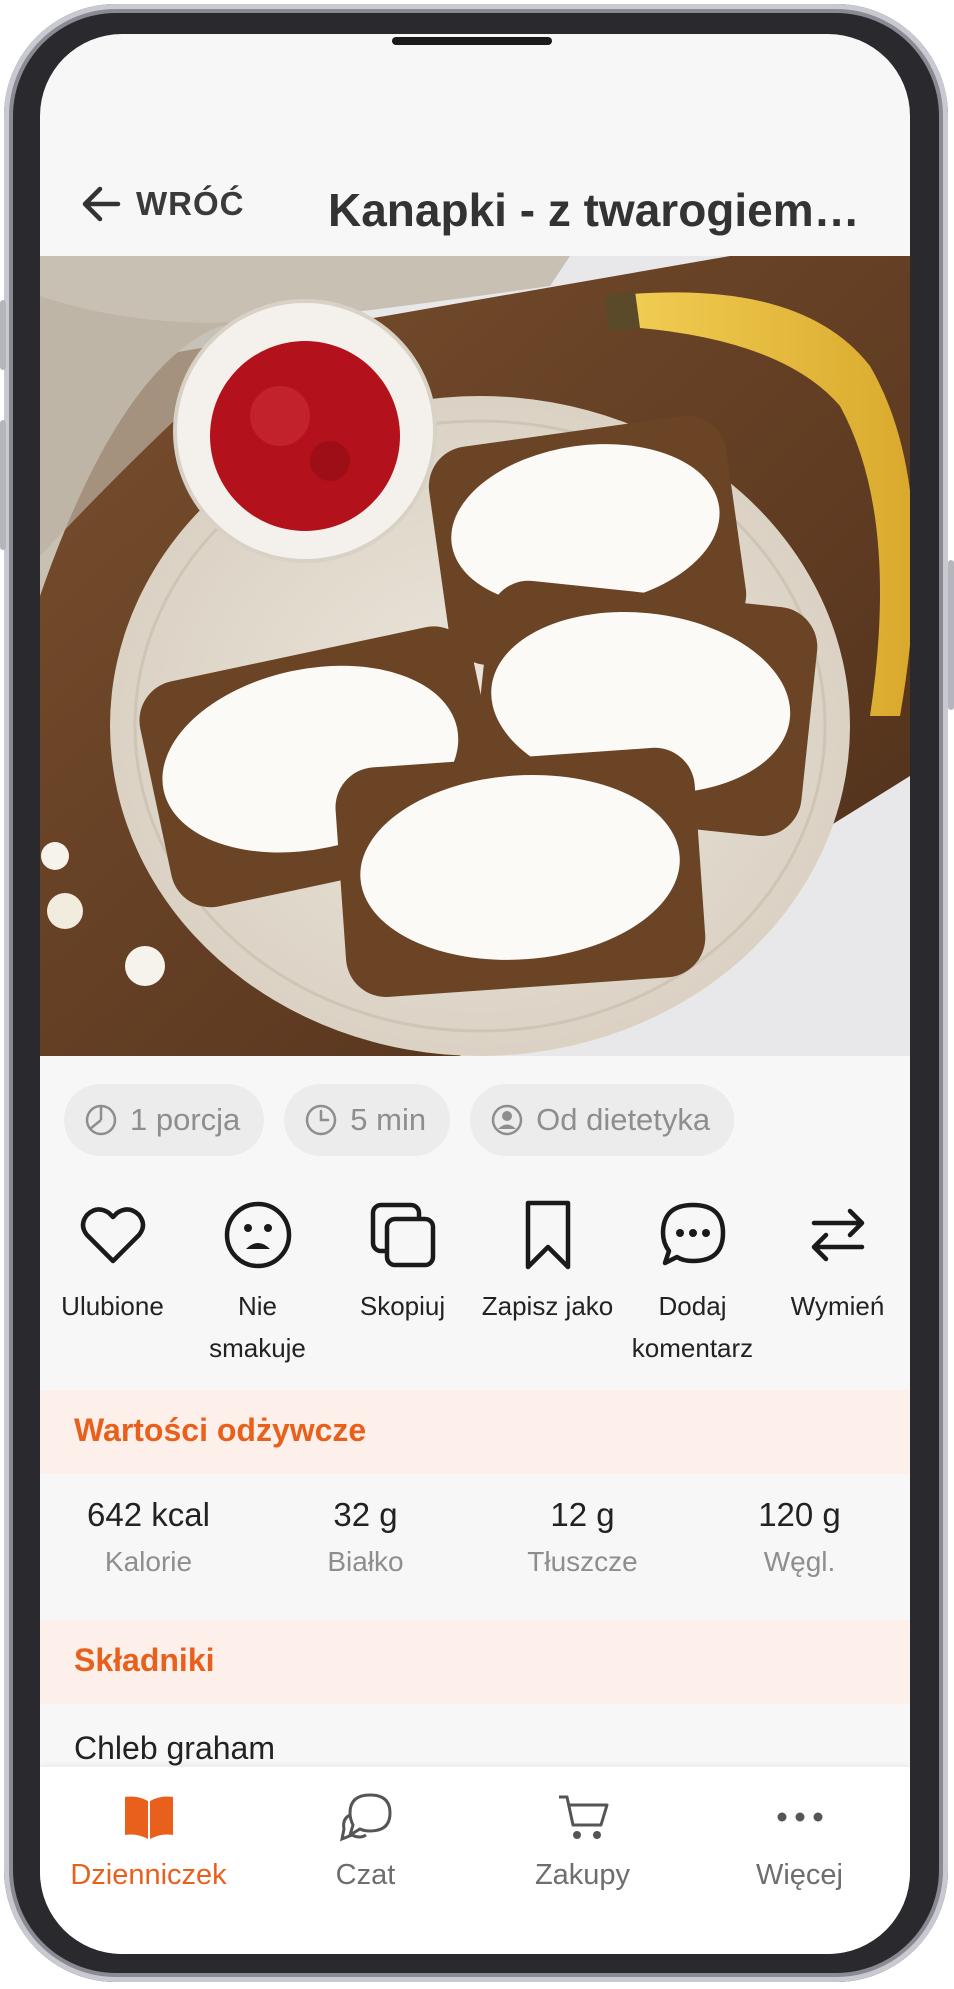  What do you see at coordinates (692, 1234) in the screenshot?
I see `comment-icon` at bounding box center [692, 1234].